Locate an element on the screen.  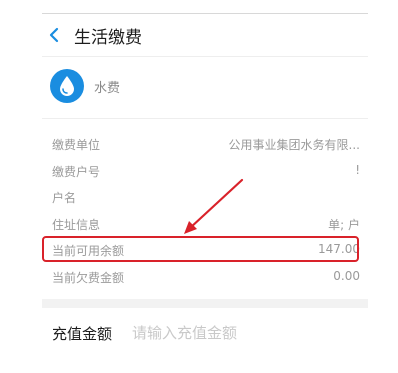
header-divider is located at coordinates (205, 56).